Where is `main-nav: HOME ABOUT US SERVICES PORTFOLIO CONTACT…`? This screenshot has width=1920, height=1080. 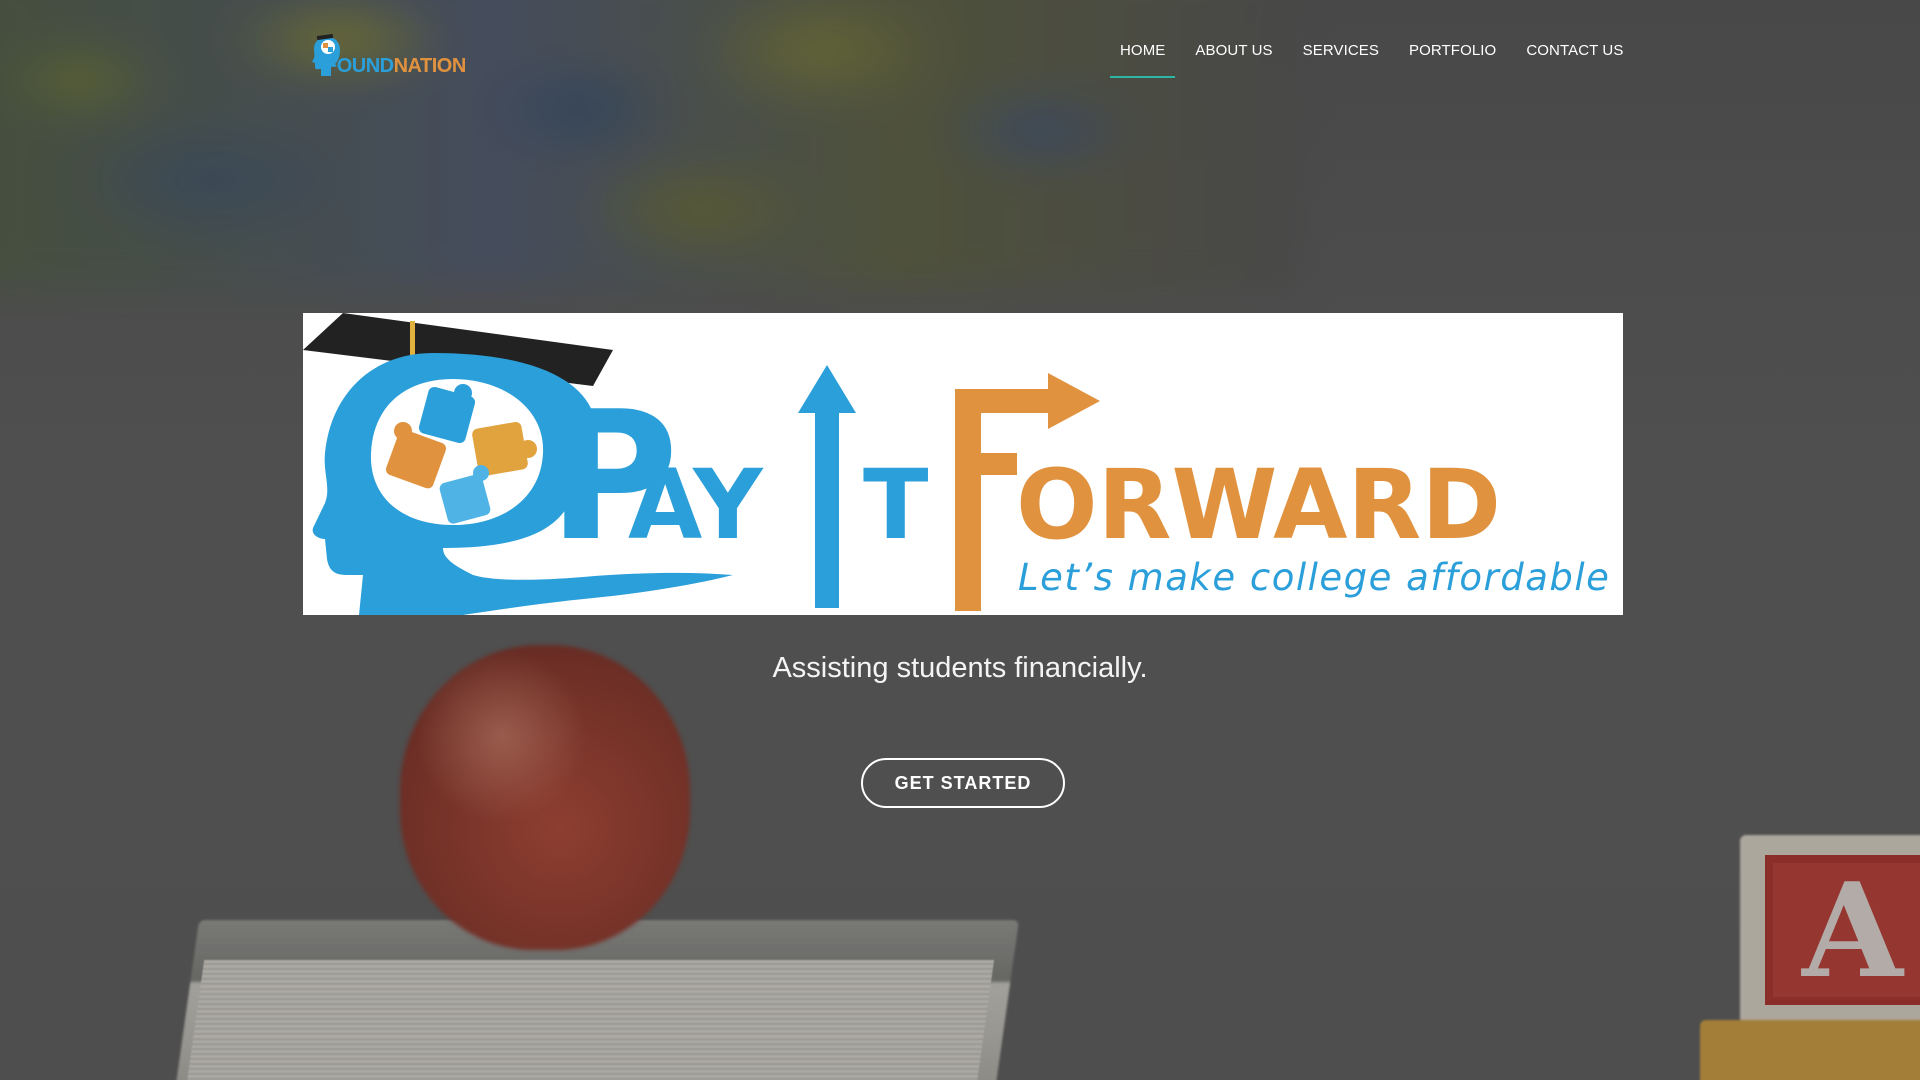 main-nav: HOME ABOUT US SERVICES PORTFOLIO CONTACT… is located at coordinates (1371, 58).